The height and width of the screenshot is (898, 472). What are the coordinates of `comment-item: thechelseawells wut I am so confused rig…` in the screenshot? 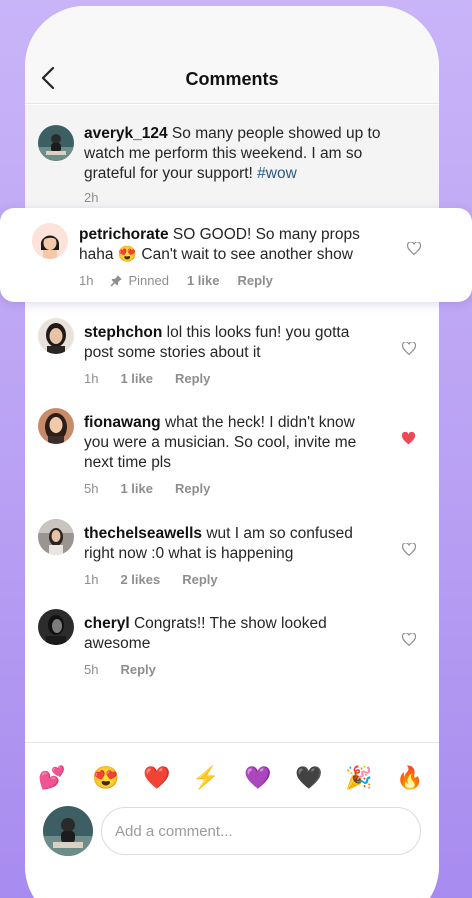 It's located at (232, 553).